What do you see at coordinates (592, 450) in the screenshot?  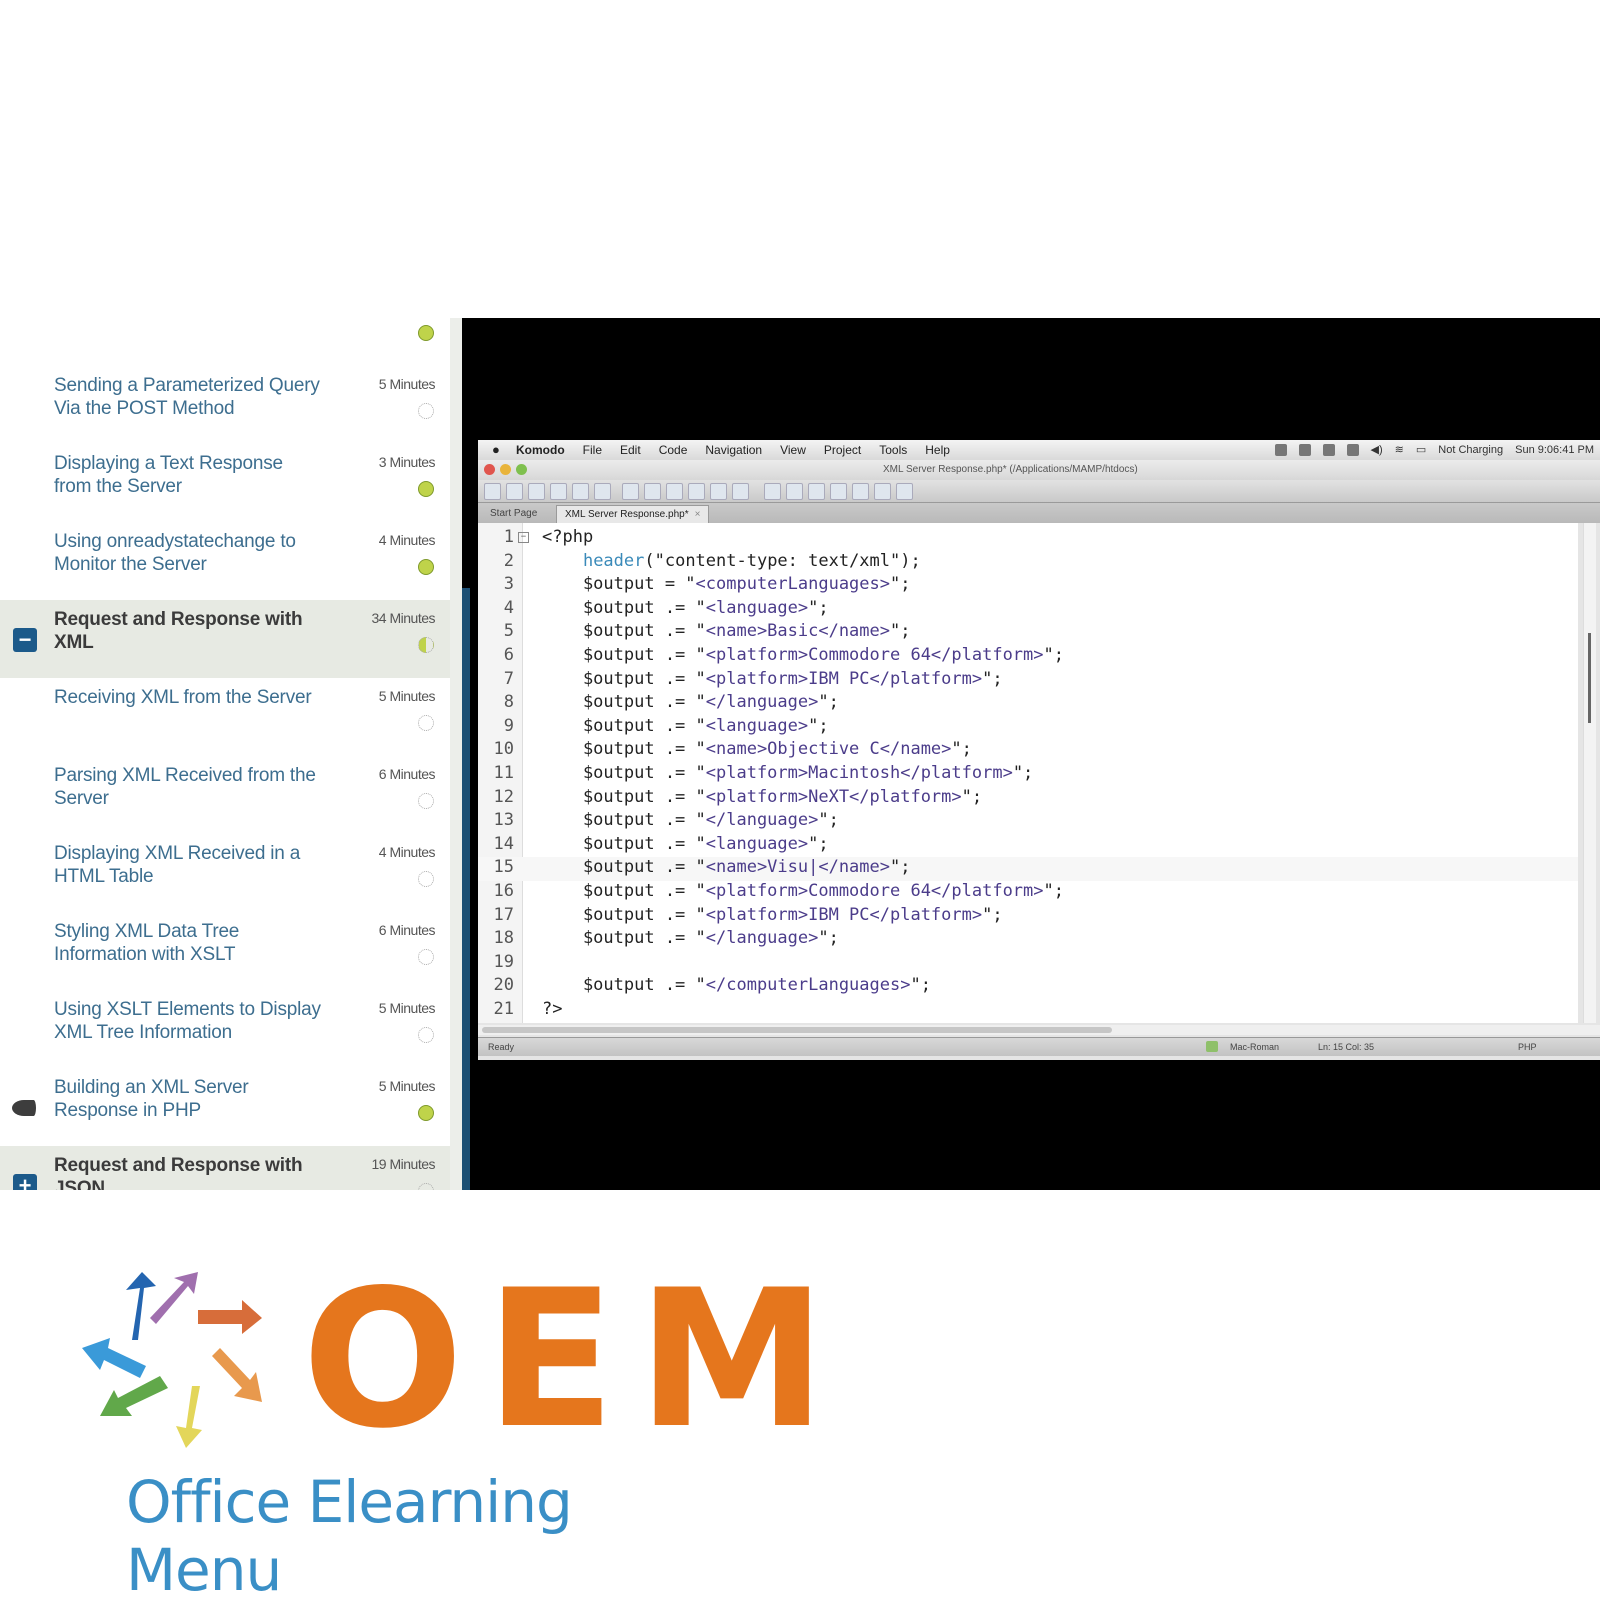 I see `menu-item-file: File` at bounding box center [592, 450].